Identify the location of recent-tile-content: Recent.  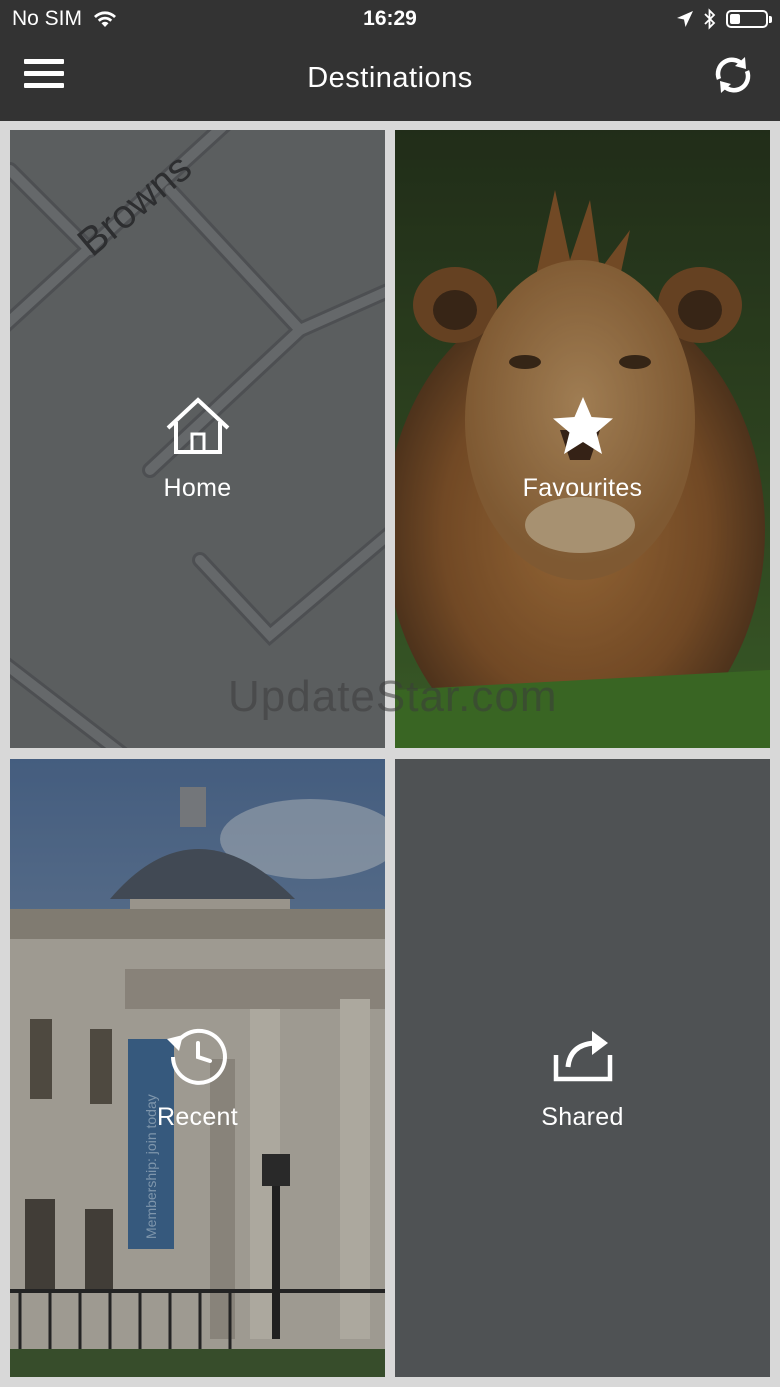
(197, 1076).